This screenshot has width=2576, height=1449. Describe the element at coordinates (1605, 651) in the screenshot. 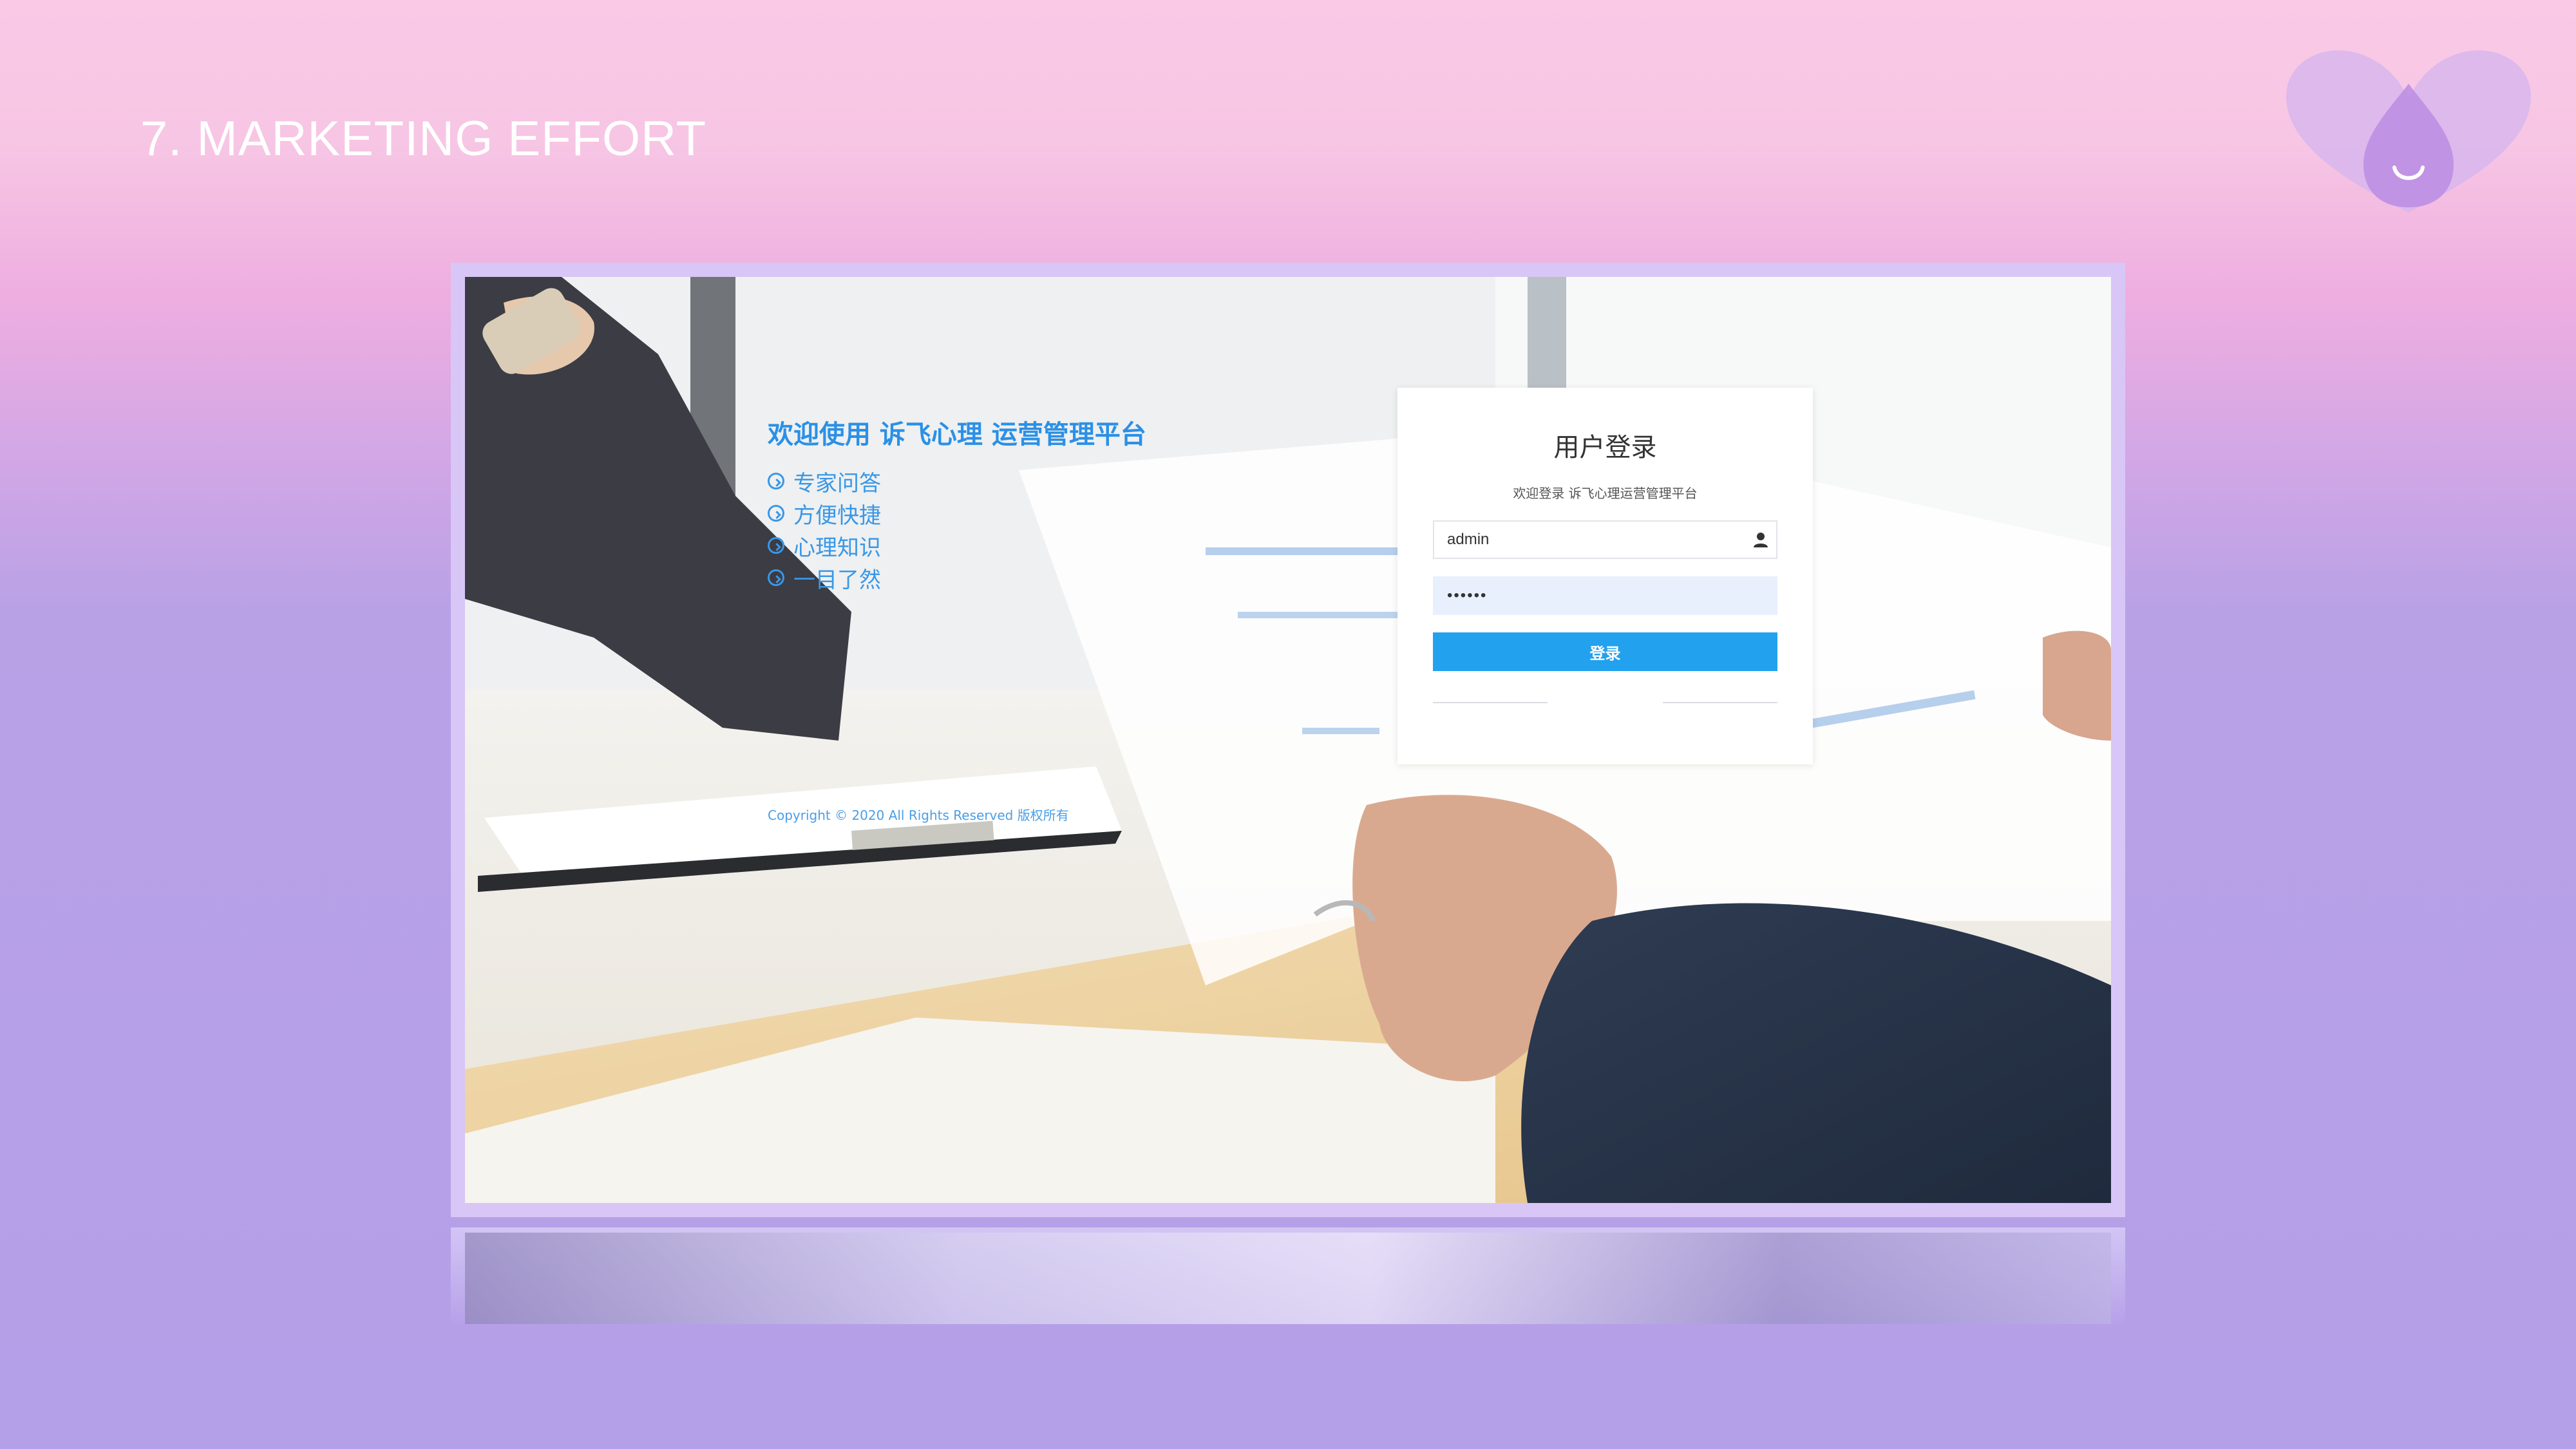

I see `login-button: 登录` at that location.